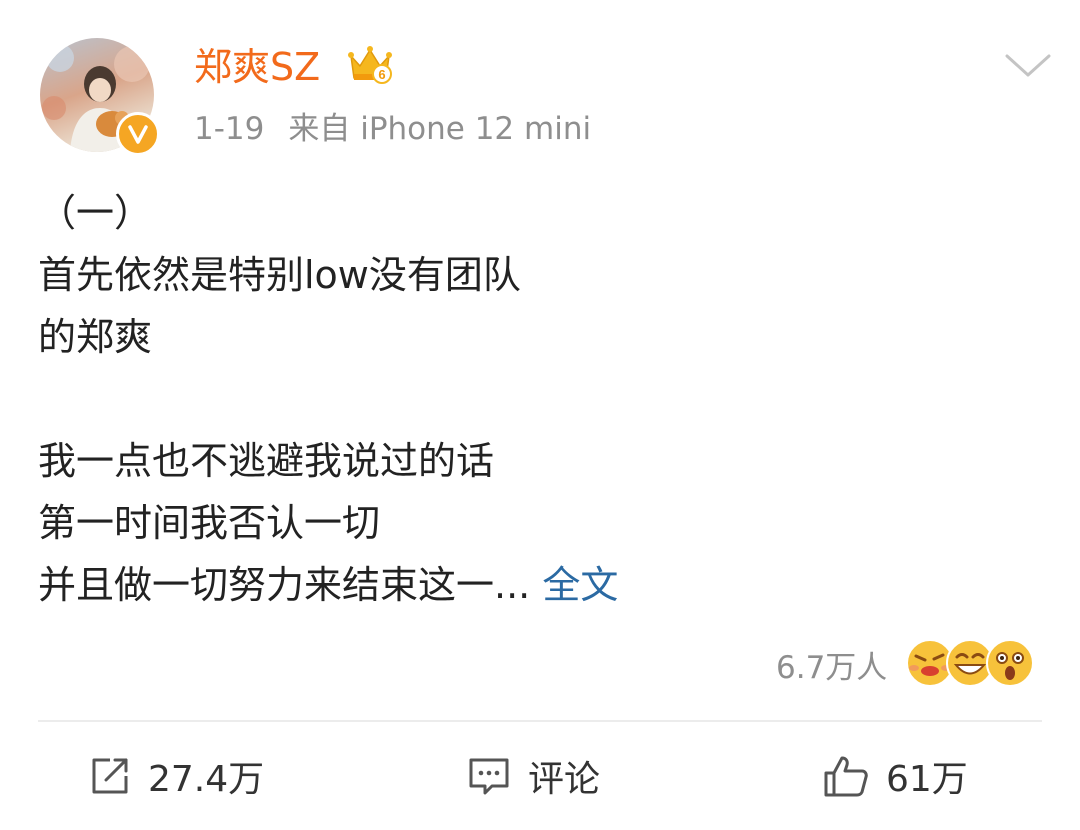  What do you see at coordinates (138, 134) in the screenshot?
I see `verified-badge-icon` at bounding box center [138, 134].